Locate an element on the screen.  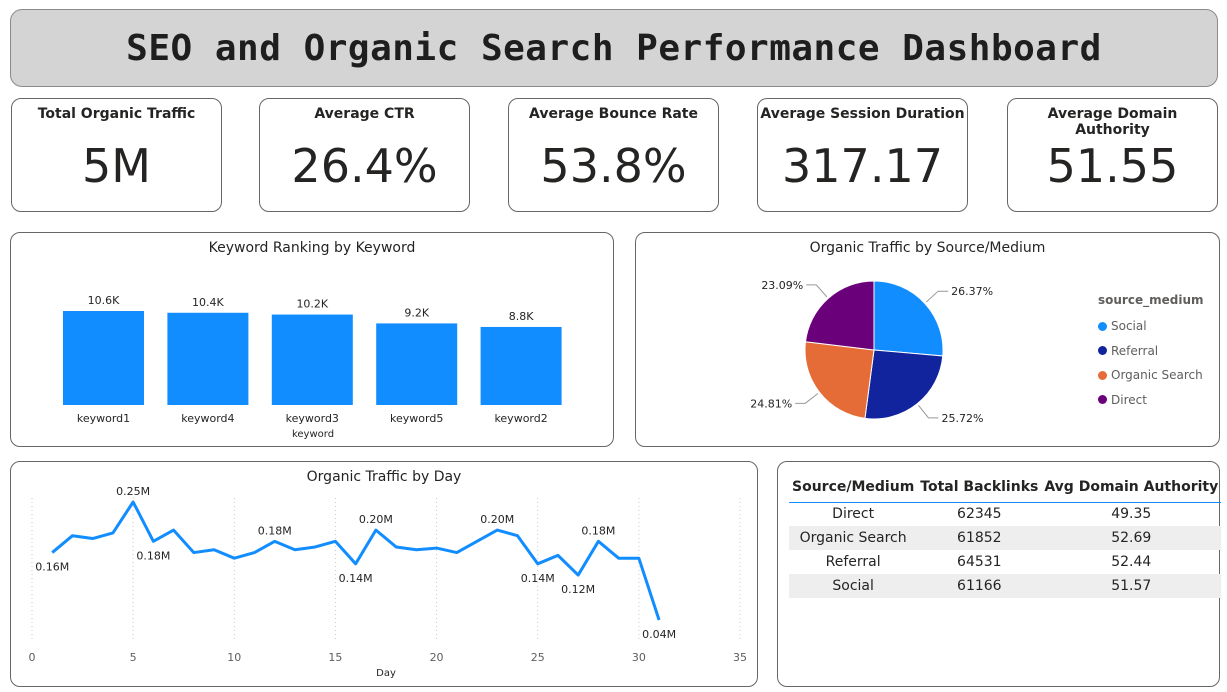
line-data-label: 0.12M is located at coordinates (578, 589).